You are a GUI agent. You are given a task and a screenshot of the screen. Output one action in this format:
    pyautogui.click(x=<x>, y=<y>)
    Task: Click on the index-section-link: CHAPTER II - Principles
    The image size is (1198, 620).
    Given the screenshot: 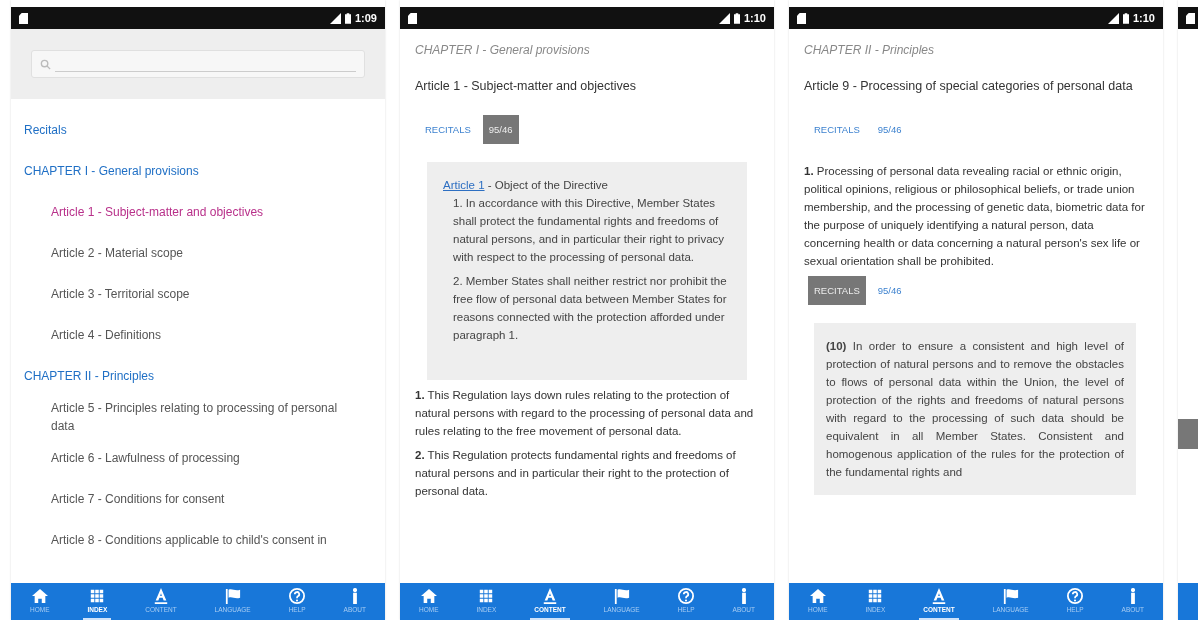 What is the action you would take?
    pyautogui.click(x=198, y=375)
    